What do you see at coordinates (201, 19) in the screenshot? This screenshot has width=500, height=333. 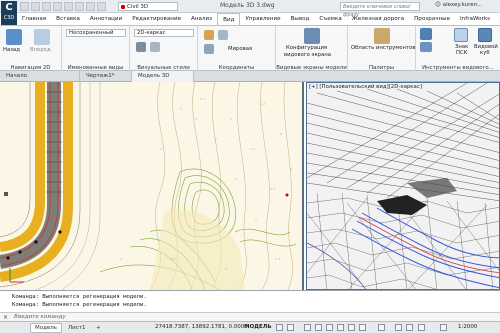 I see `ribbon-tab: Анализ` at bounding box center [201, 19].